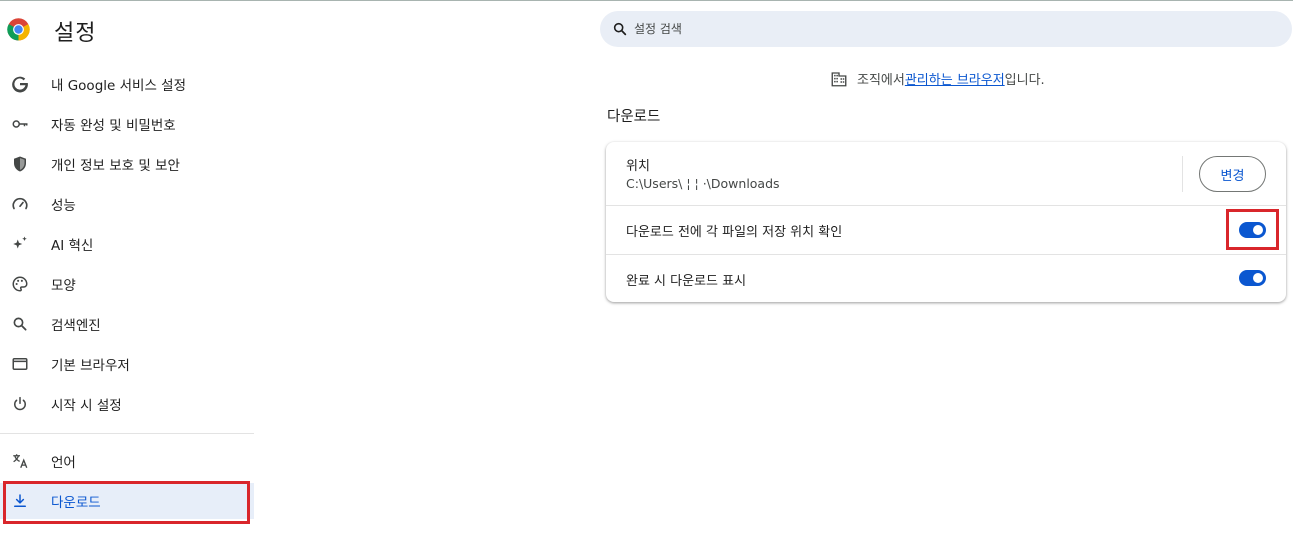  I want to click on sidebar-item-appearance: 모양, so click(127, 284).